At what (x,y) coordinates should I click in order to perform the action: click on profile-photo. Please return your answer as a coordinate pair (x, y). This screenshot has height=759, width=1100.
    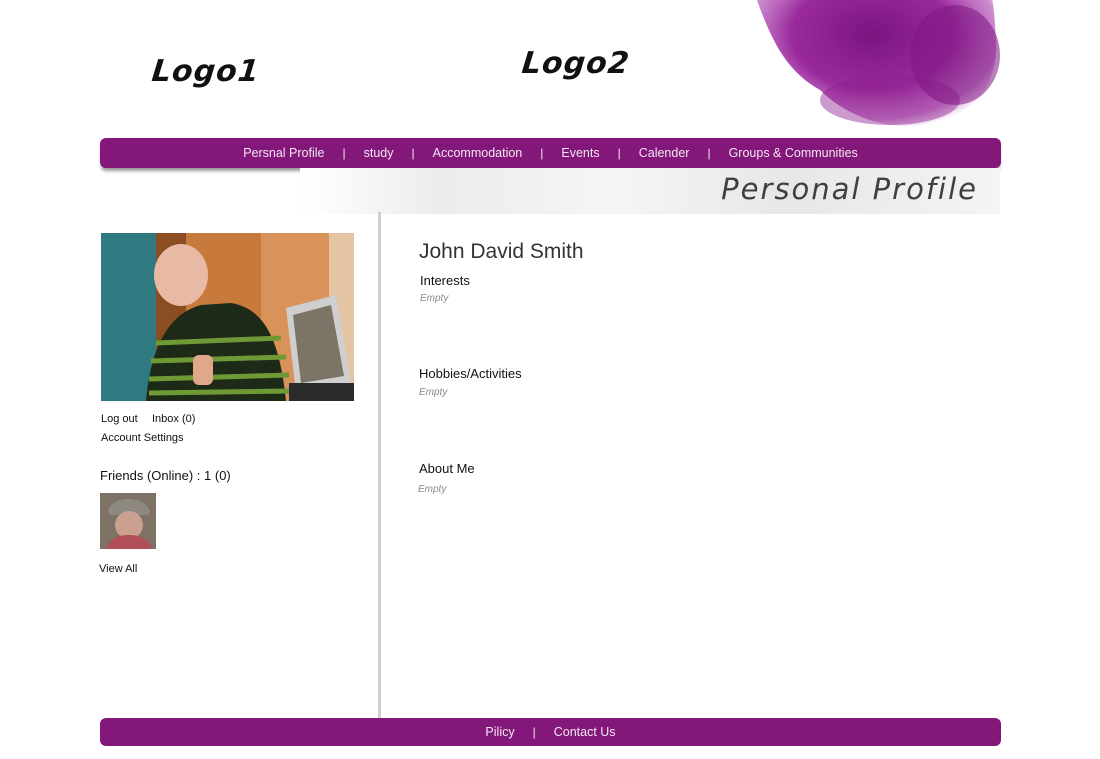
    Looking at the image, I should click on (227, 317).